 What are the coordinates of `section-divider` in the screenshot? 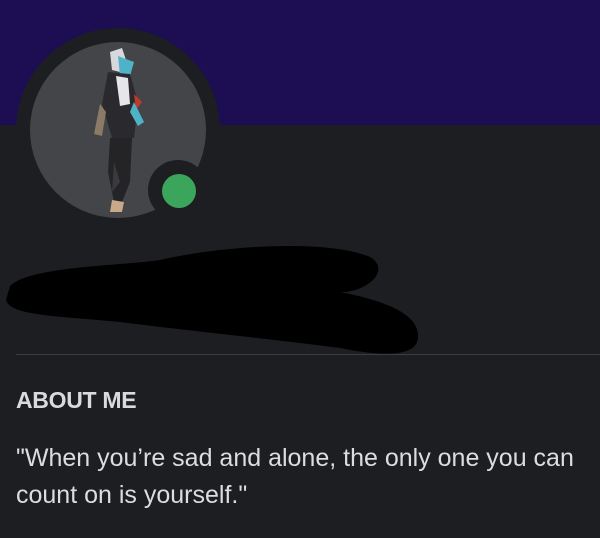 It's located at (308, 354).